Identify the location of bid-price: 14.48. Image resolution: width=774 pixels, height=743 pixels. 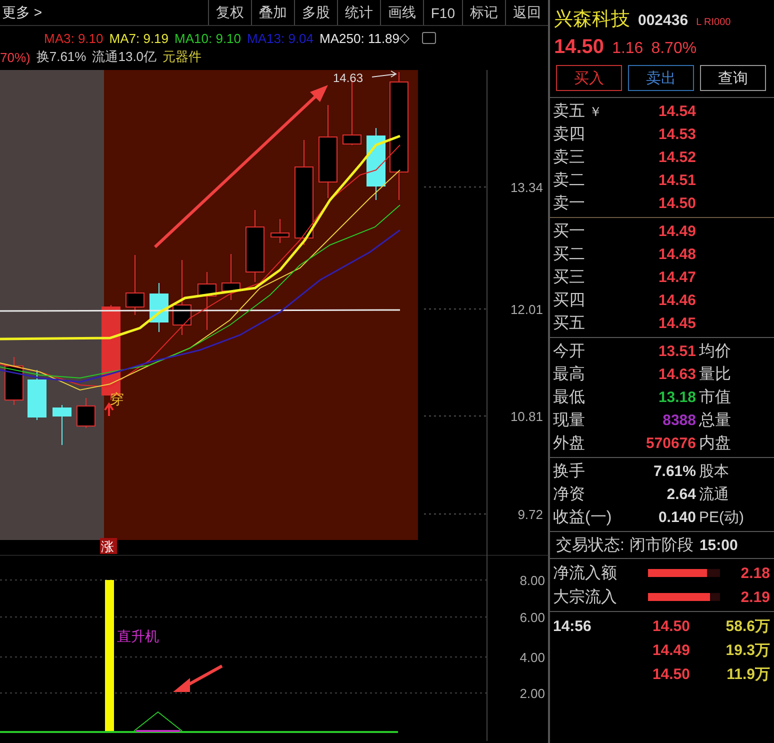
(676, 254).